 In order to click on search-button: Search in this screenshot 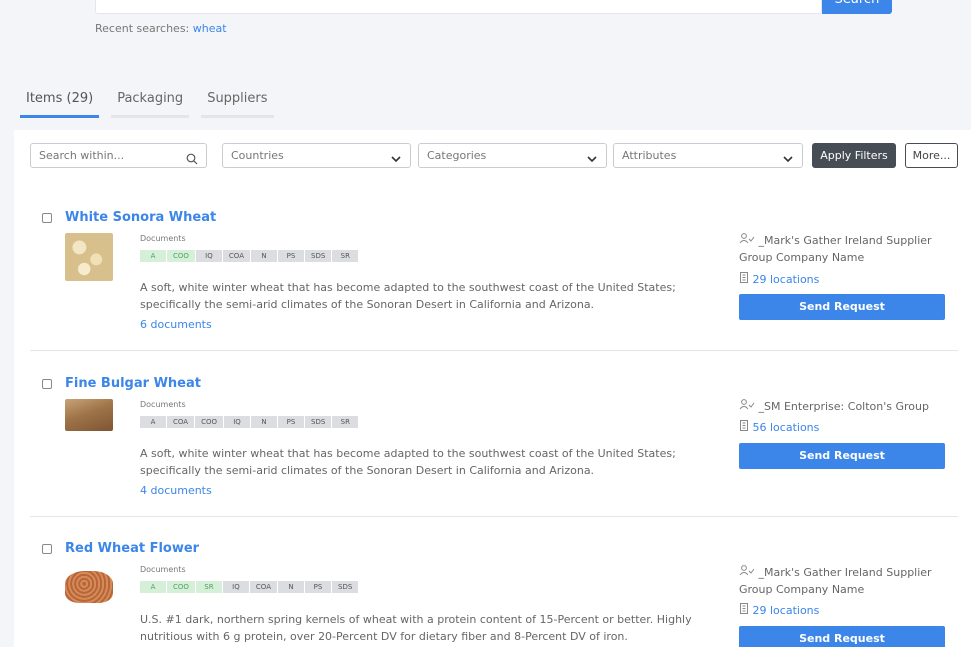, I will do `click(857, 7)`.